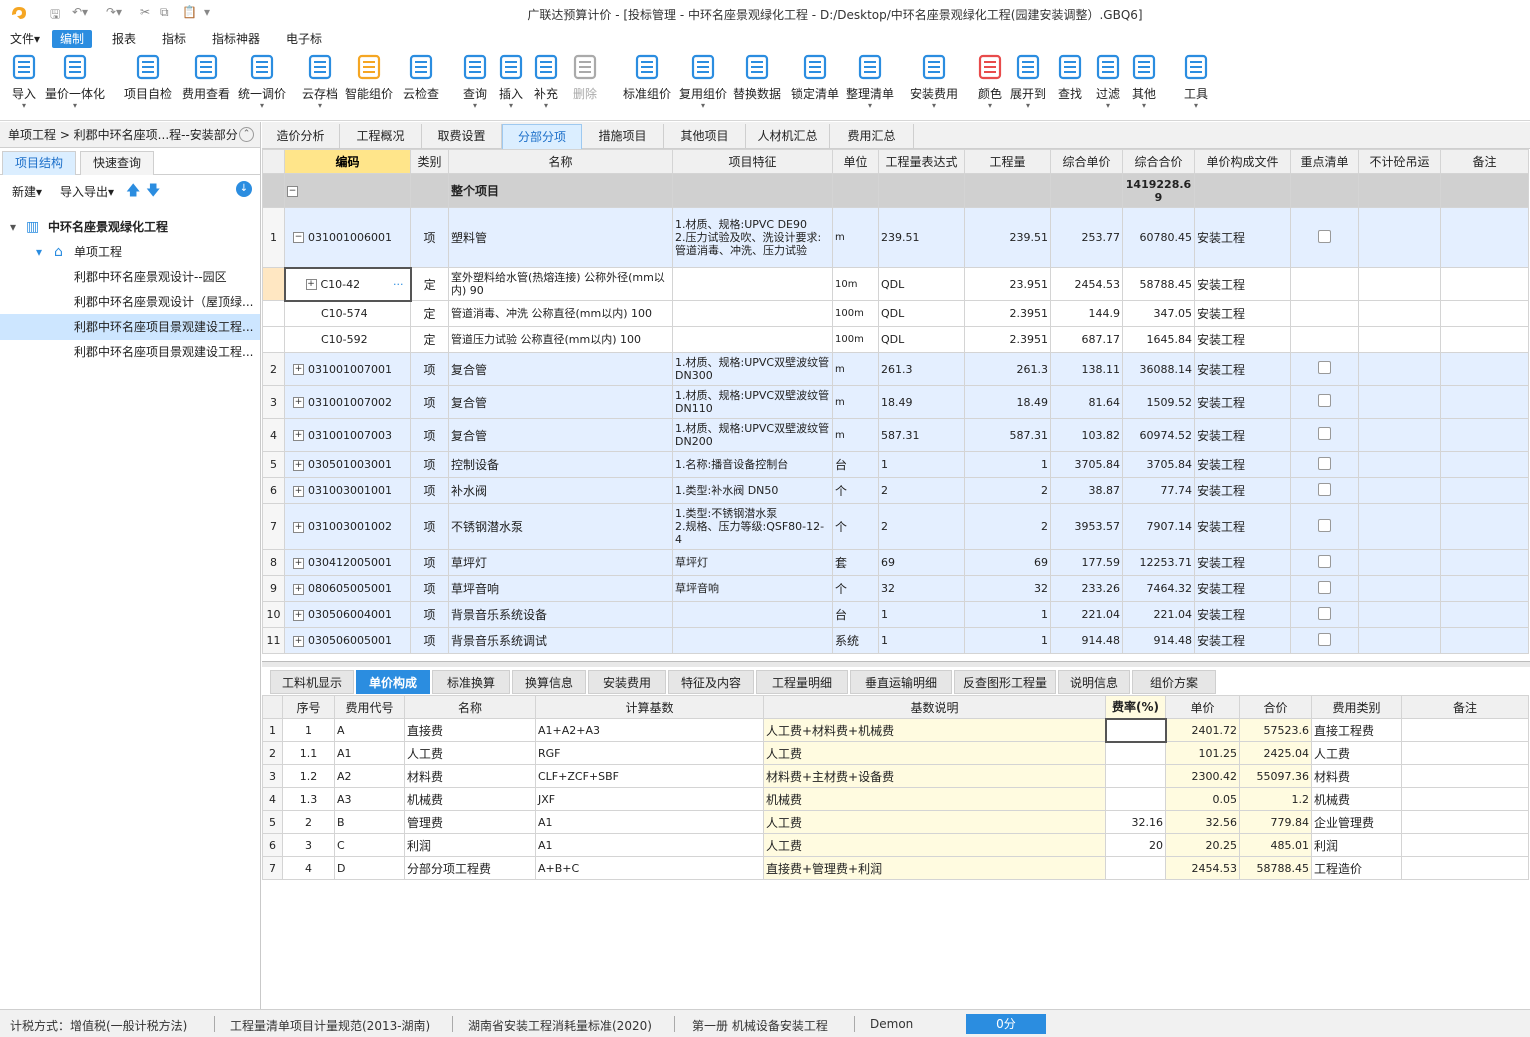 The image size is (1530, 1037). What do you see at coordinates (855, 284) in the screenshot?
I see `unit-cell: 10m` at bounding box center [855, 284].